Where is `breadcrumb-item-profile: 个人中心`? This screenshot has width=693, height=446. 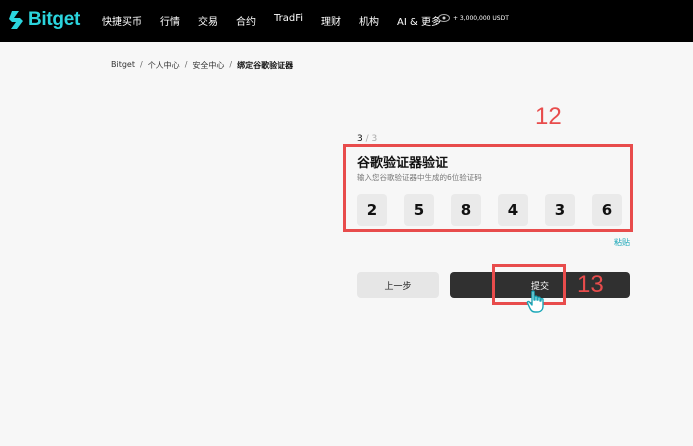
breadcrumb-item-profile: 个人中心 is located at coordinates (164, 65).